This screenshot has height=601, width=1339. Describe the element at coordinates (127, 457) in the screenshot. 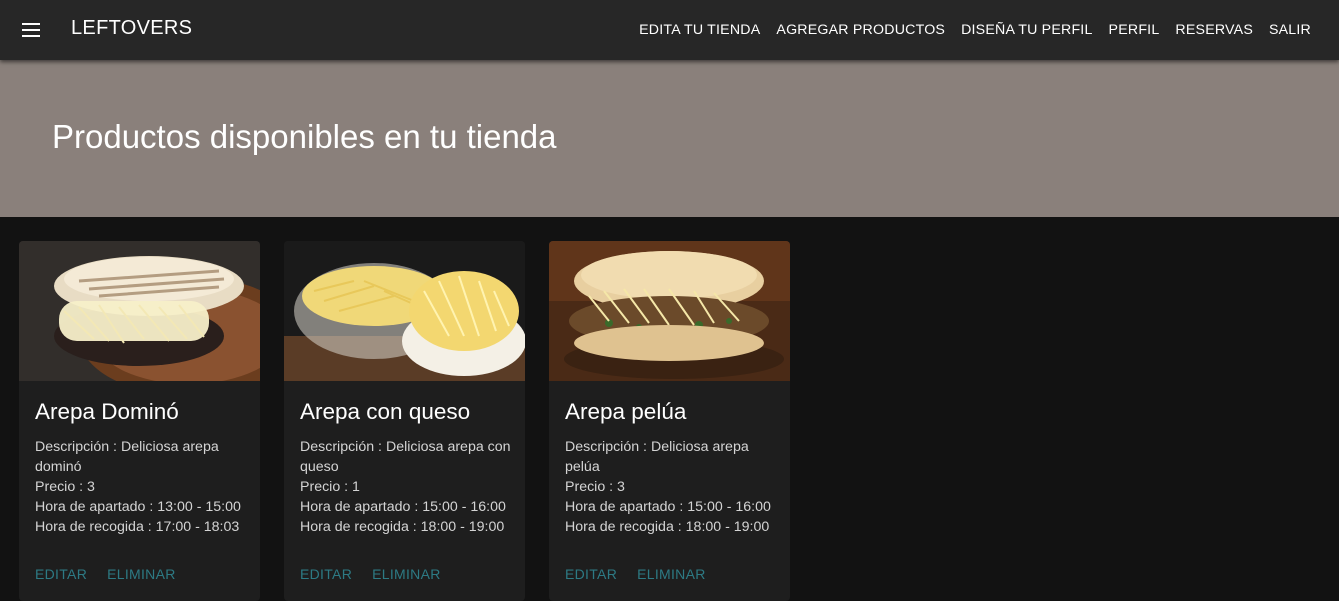

I see `product-description: Descripción : Deliciosa arepa dominó` at that location.